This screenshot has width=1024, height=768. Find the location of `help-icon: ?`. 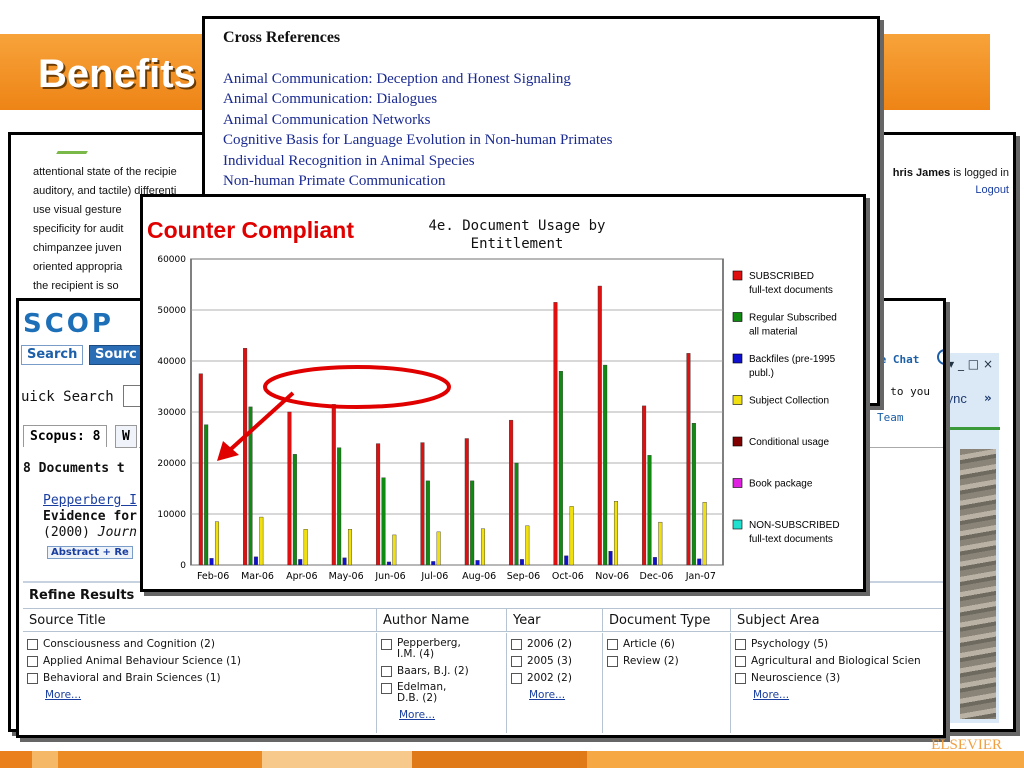

help-icon: ? is located at coordinates (940, 357).